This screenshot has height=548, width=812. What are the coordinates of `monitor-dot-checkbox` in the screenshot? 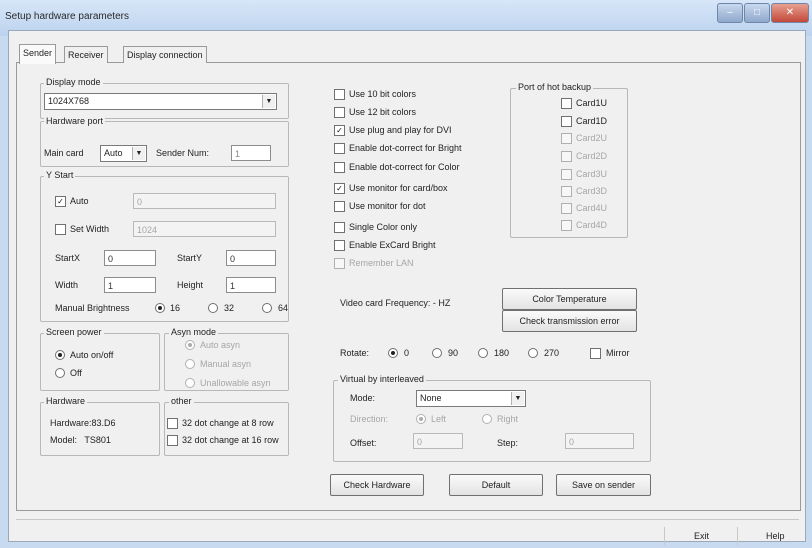 It's located at (339, 206).